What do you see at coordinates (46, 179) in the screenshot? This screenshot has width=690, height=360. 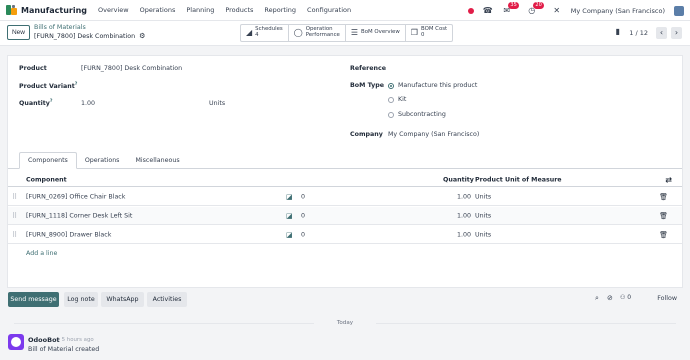 I see `header-component: Component` at bounding box center [46, 179].